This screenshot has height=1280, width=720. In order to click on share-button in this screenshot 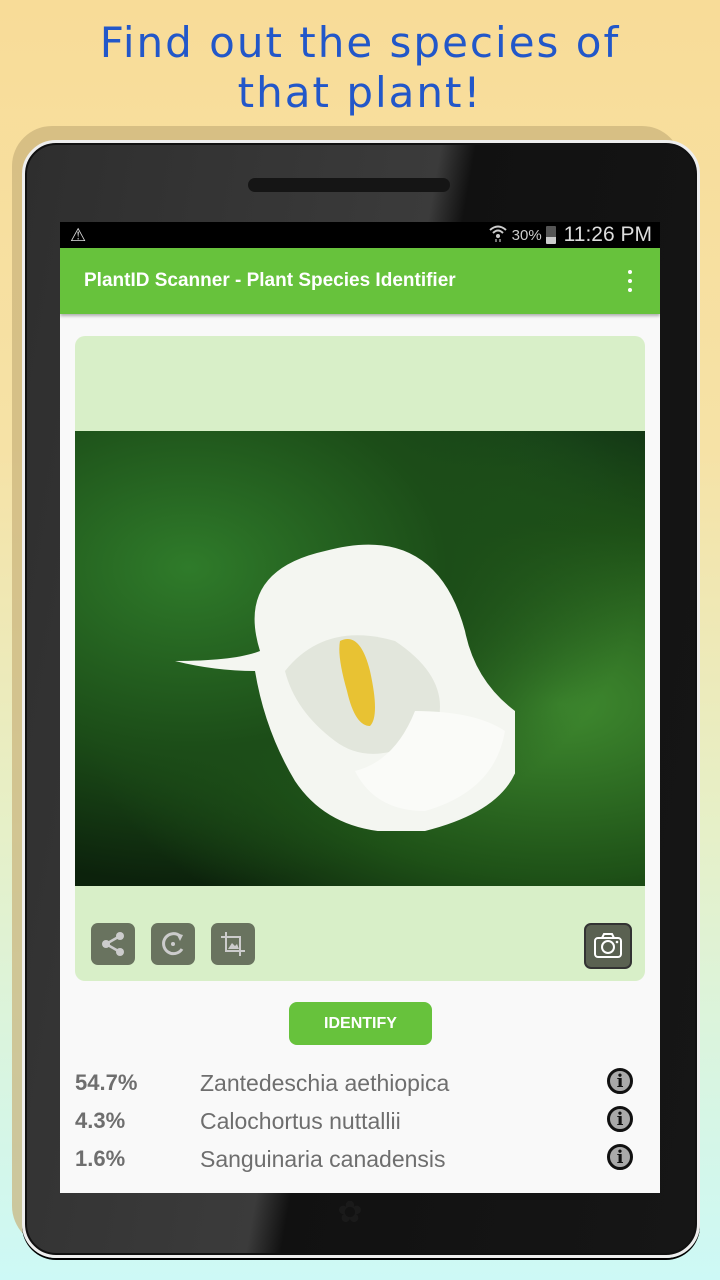, I will do `click(113, 944)`.